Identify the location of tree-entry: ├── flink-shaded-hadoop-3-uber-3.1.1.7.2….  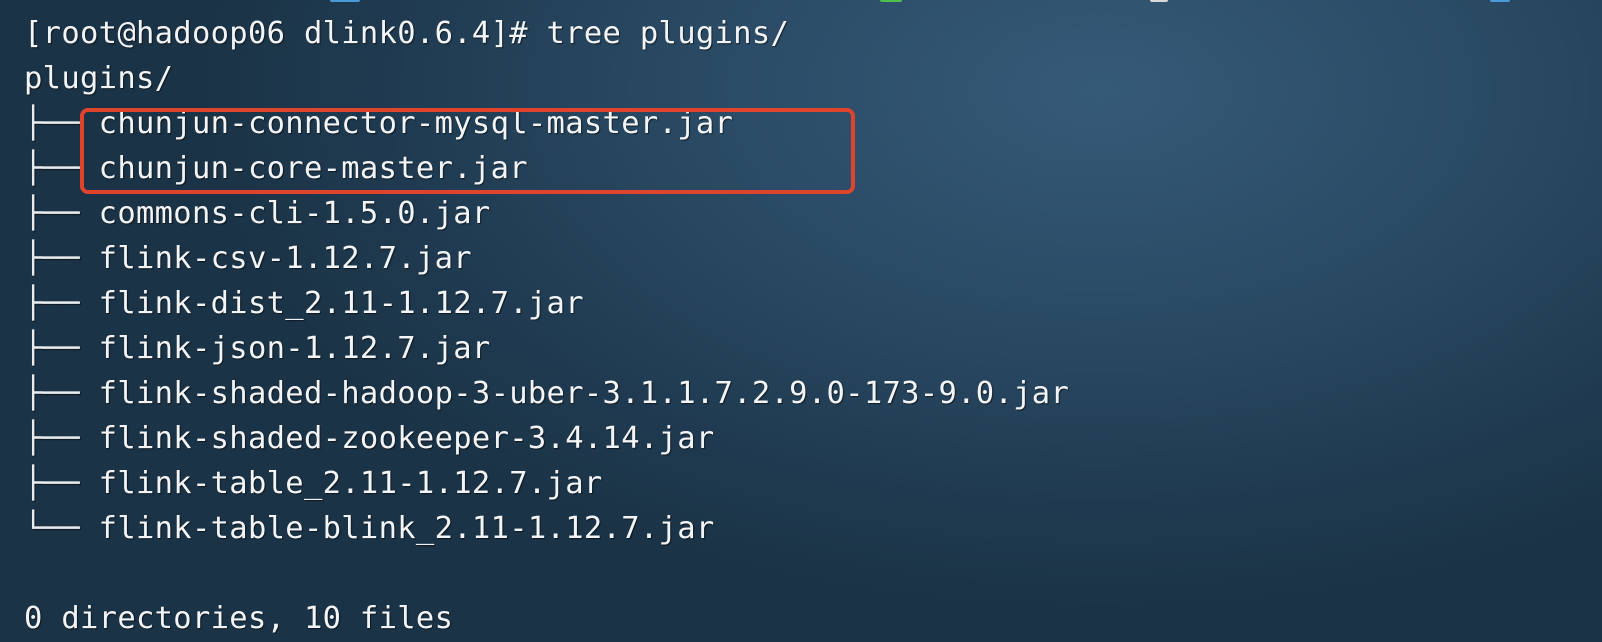
(546, 393).